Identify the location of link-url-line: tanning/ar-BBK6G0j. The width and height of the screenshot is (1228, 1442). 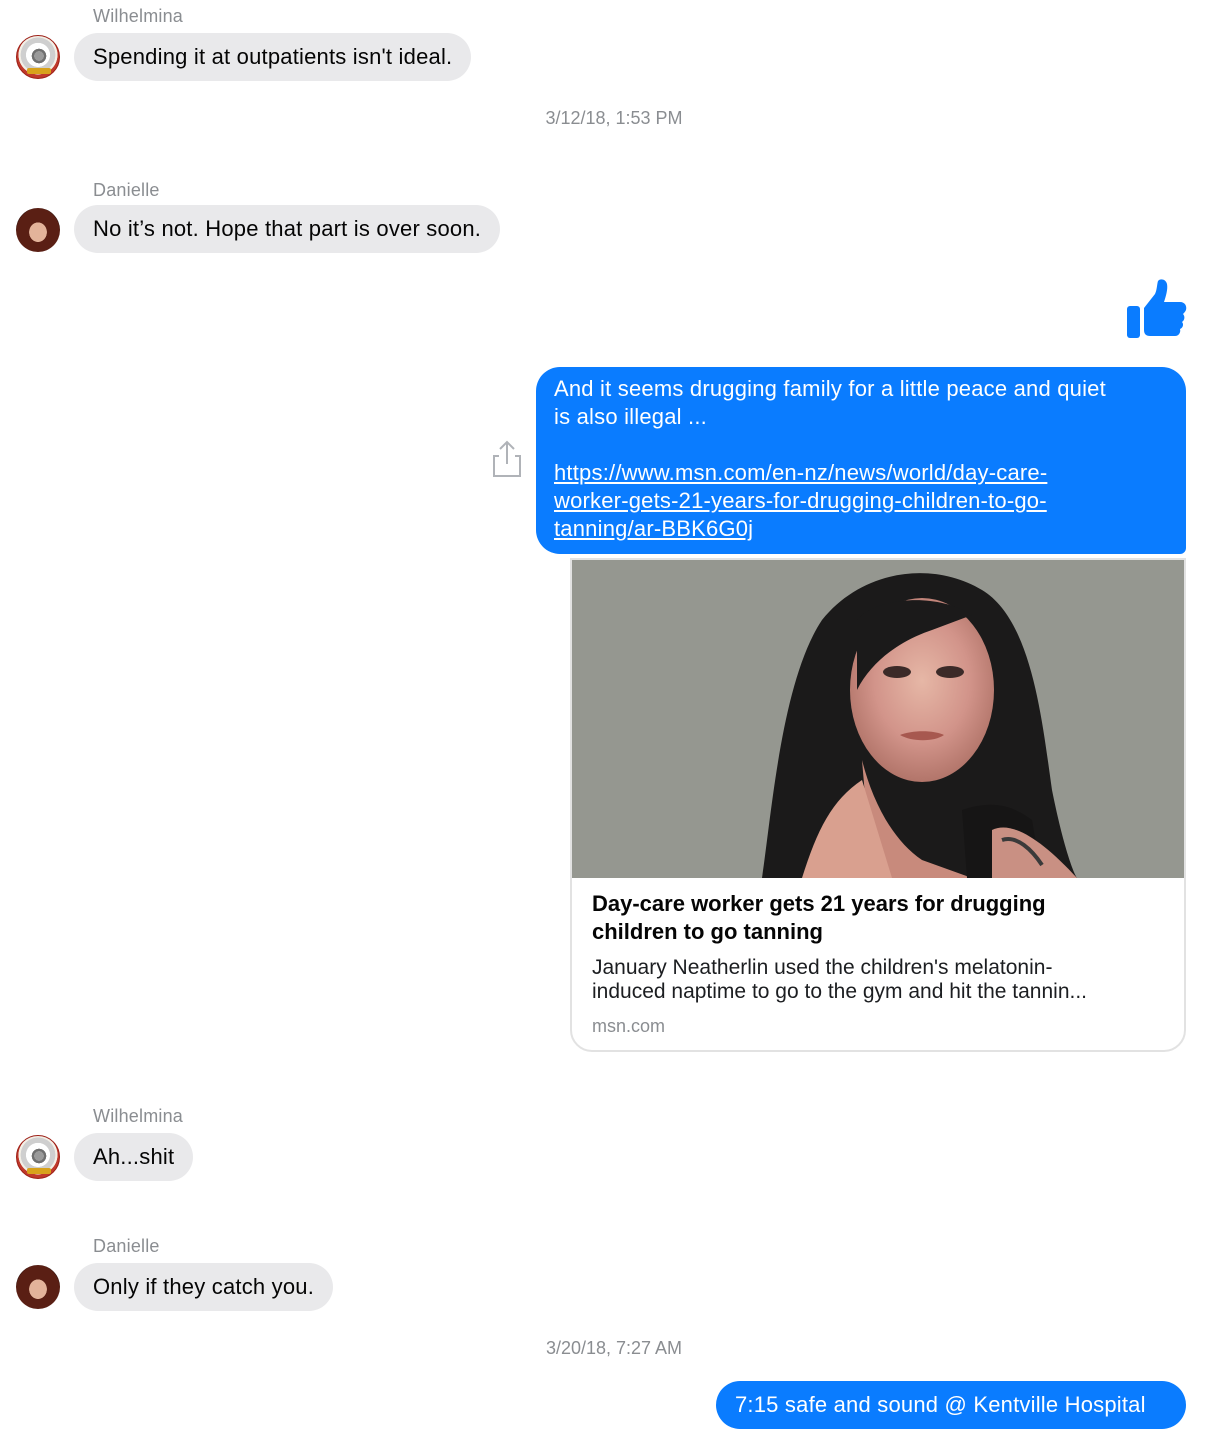
(861, 529).